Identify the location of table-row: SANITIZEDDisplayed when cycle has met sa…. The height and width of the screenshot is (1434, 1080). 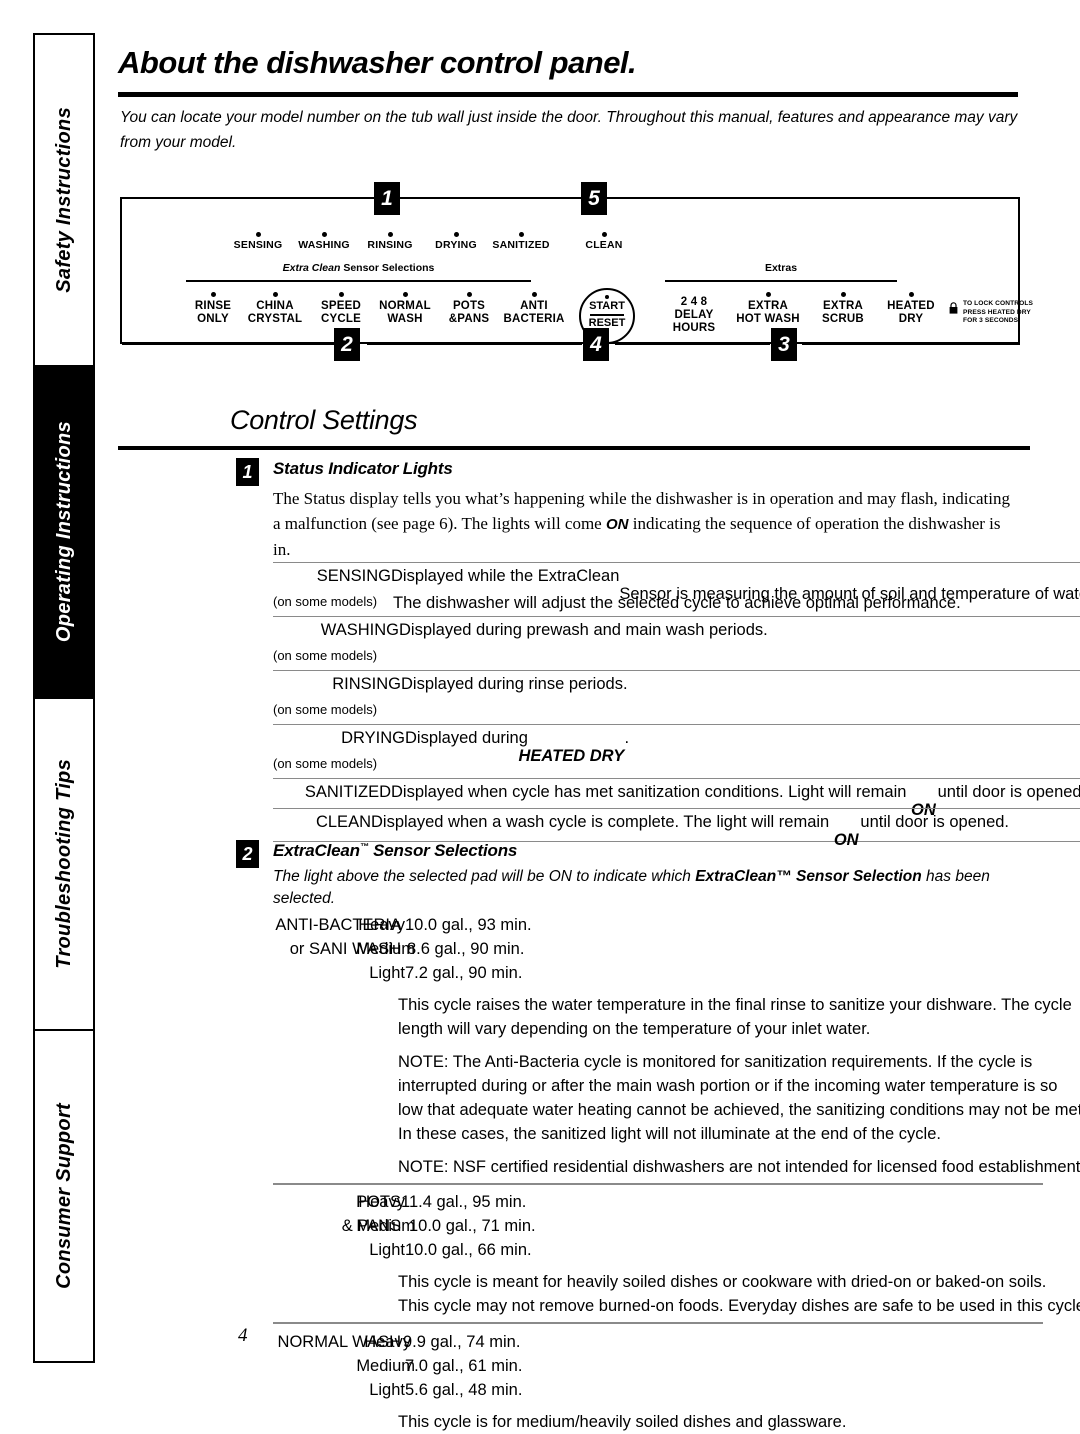
(676, 798).